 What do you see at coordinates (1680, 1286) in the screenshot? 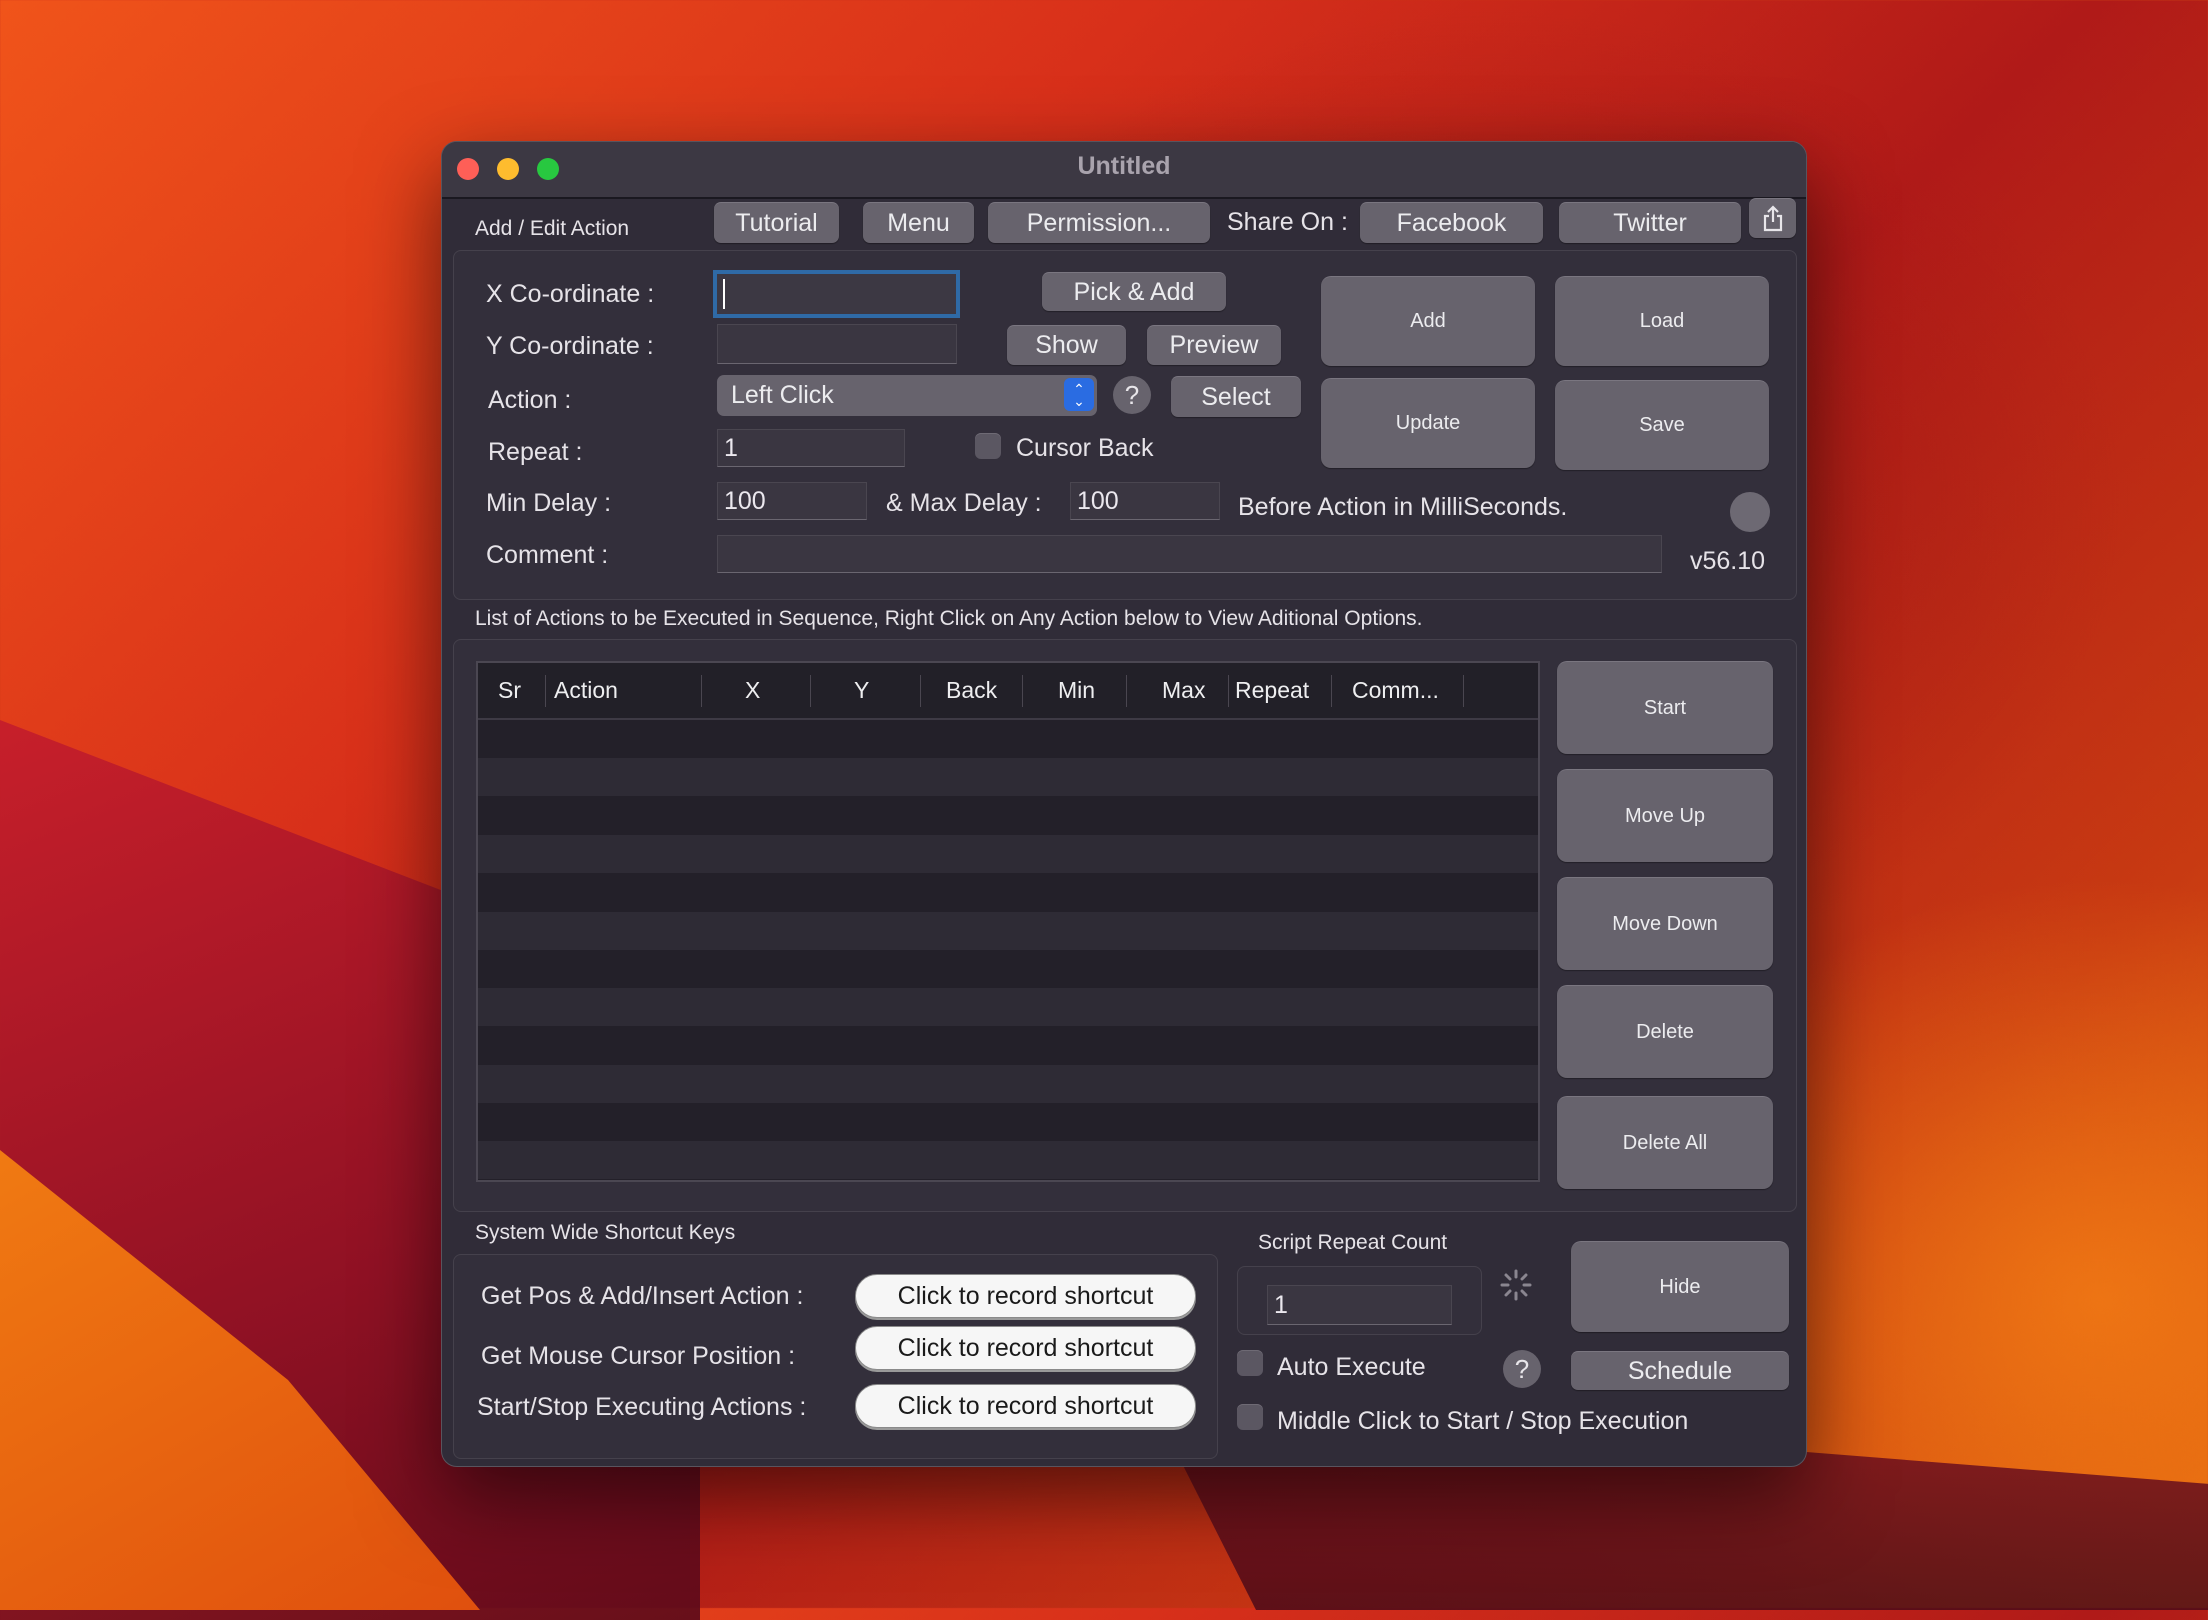
I see `hide-button: Hide` at bounding box center [1680, 1286].